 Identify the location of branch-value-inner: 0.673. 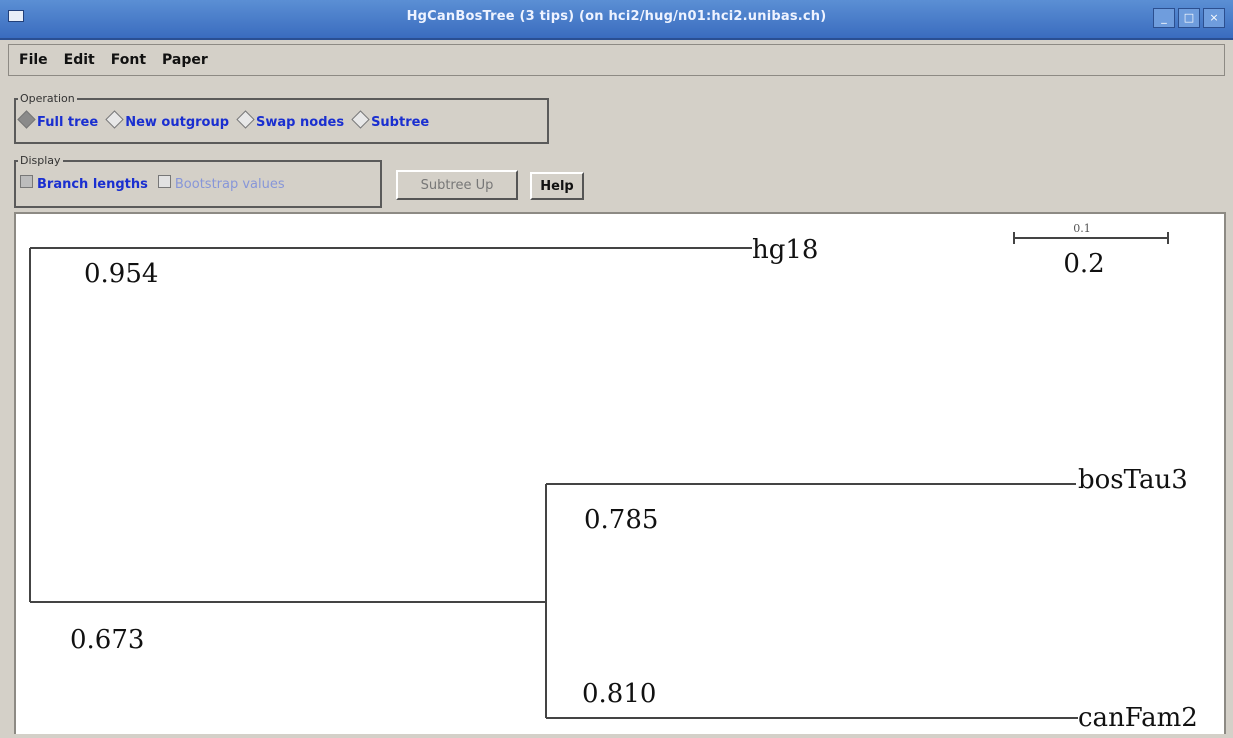
(107, 640).